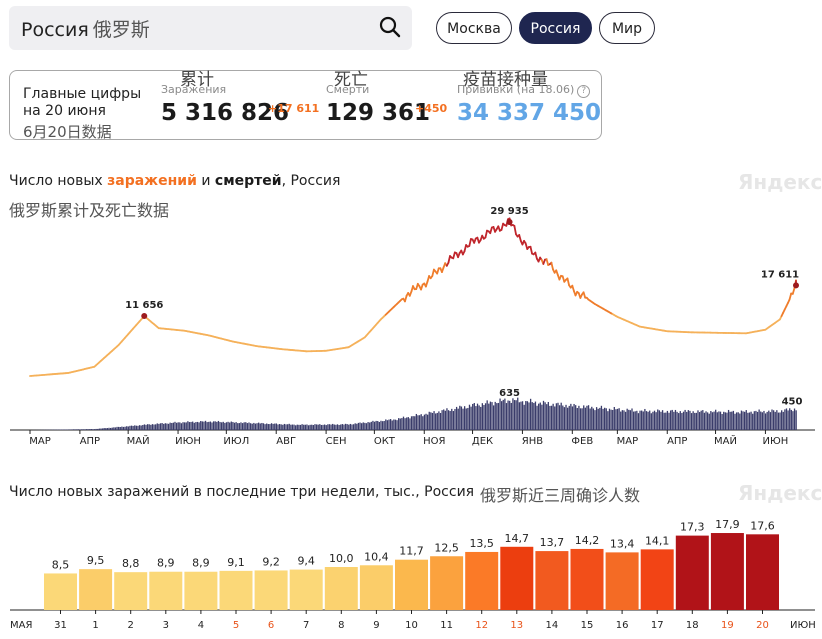  What do you see at coordinates (21, 625) in the screenshot?
I see `chart2-edge-label-left: МАЯ` at bounding box center [21, 625].